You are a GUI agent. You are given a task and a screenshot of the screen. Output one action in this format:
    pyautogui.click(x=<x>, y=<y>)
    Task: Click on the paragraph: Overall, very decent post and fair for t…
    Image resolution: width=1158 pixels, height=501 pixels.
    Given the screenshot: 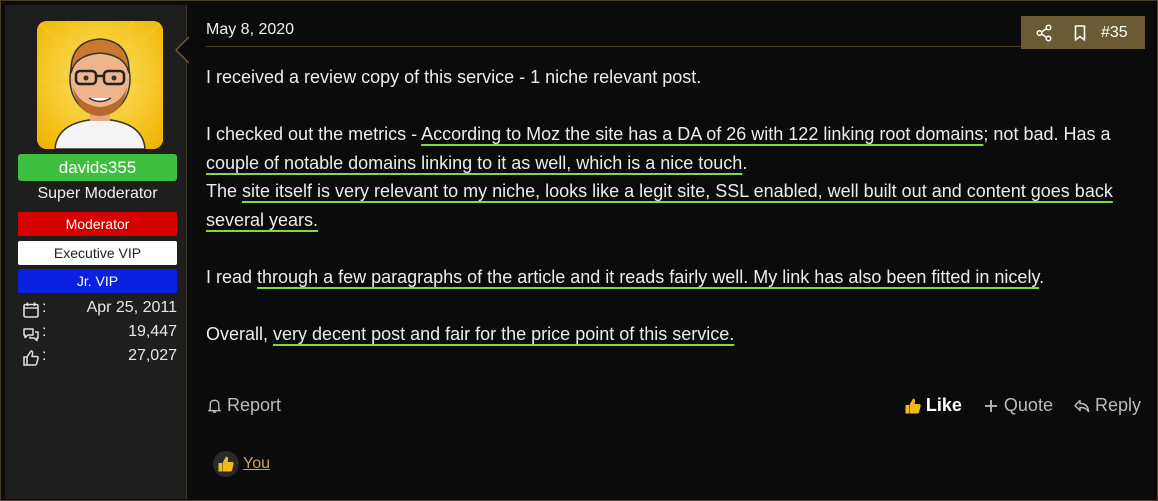 What is the action you would take?
    pyautogui.click(x=676, y=334)
    